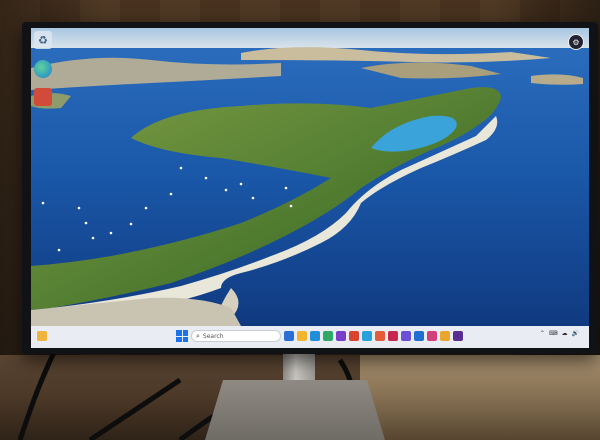 The width and height of the screenshot is (600, 440). I want to click on weather-widget-icon, so click(42, 336).